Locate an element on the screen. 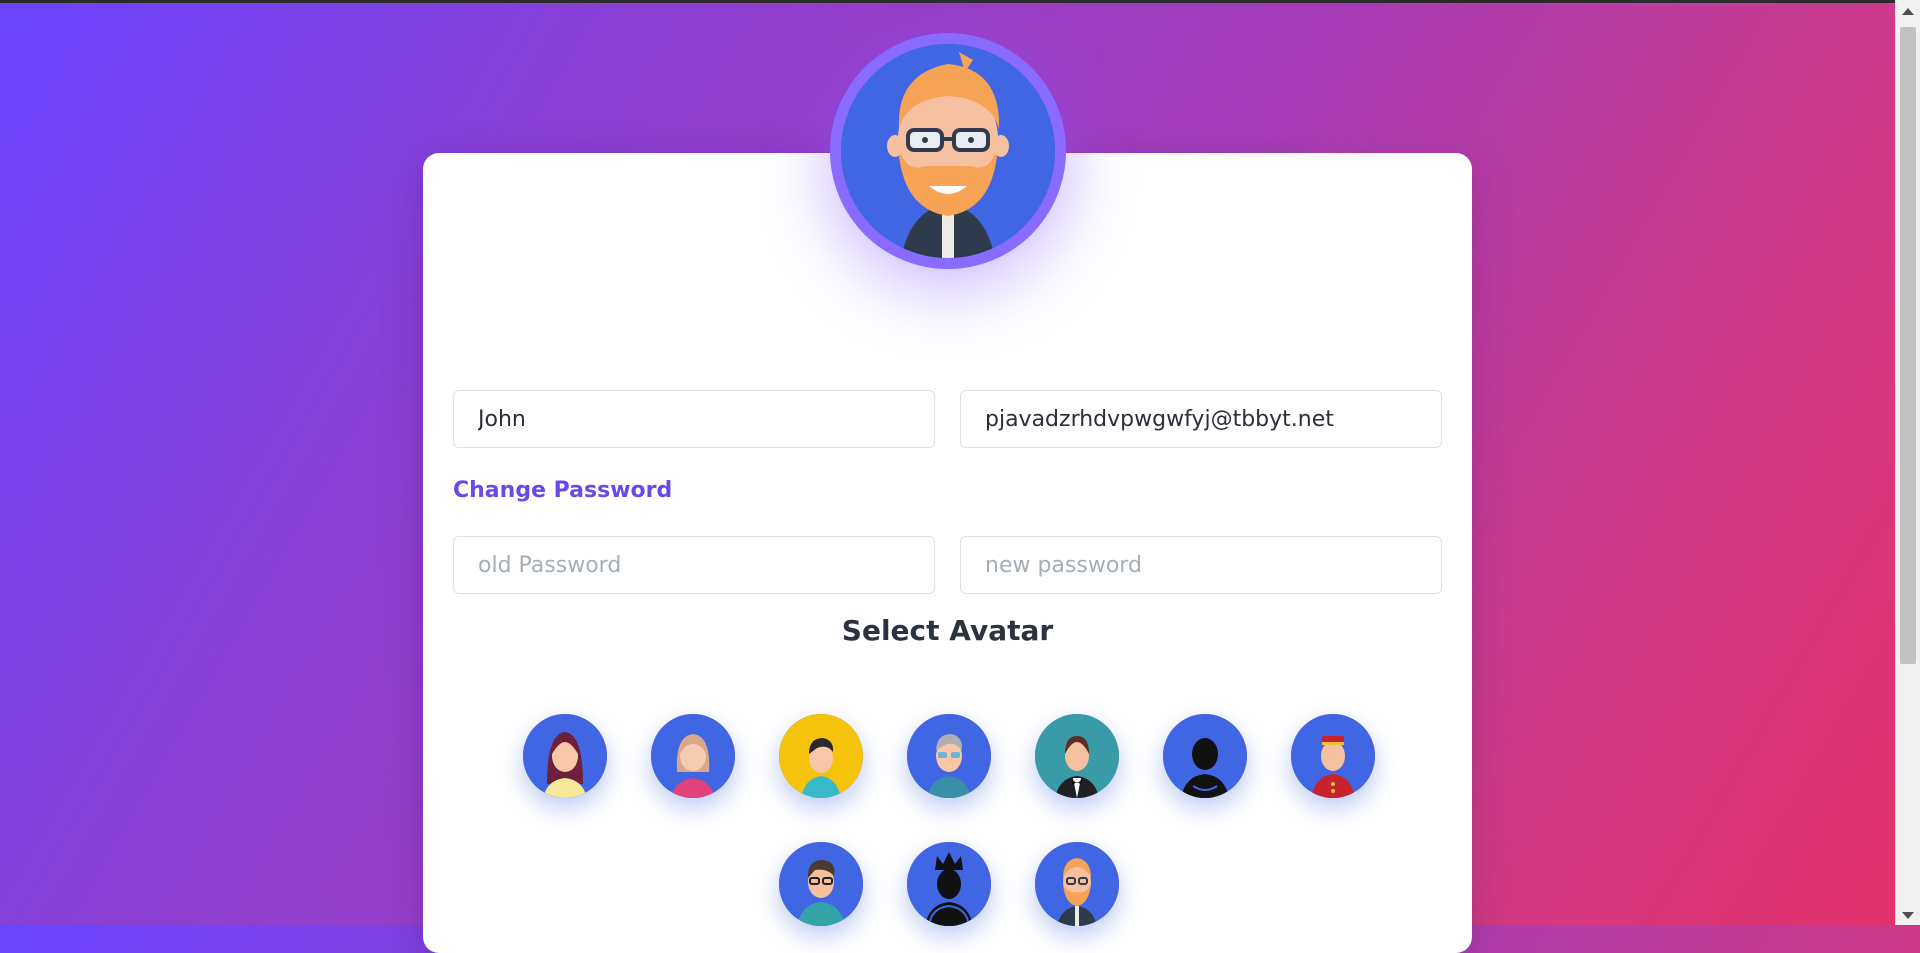 The width and height of the screenshot is (1920, 953). boy-yellow-background-avatar-icon is located at coordinates (821, 756).